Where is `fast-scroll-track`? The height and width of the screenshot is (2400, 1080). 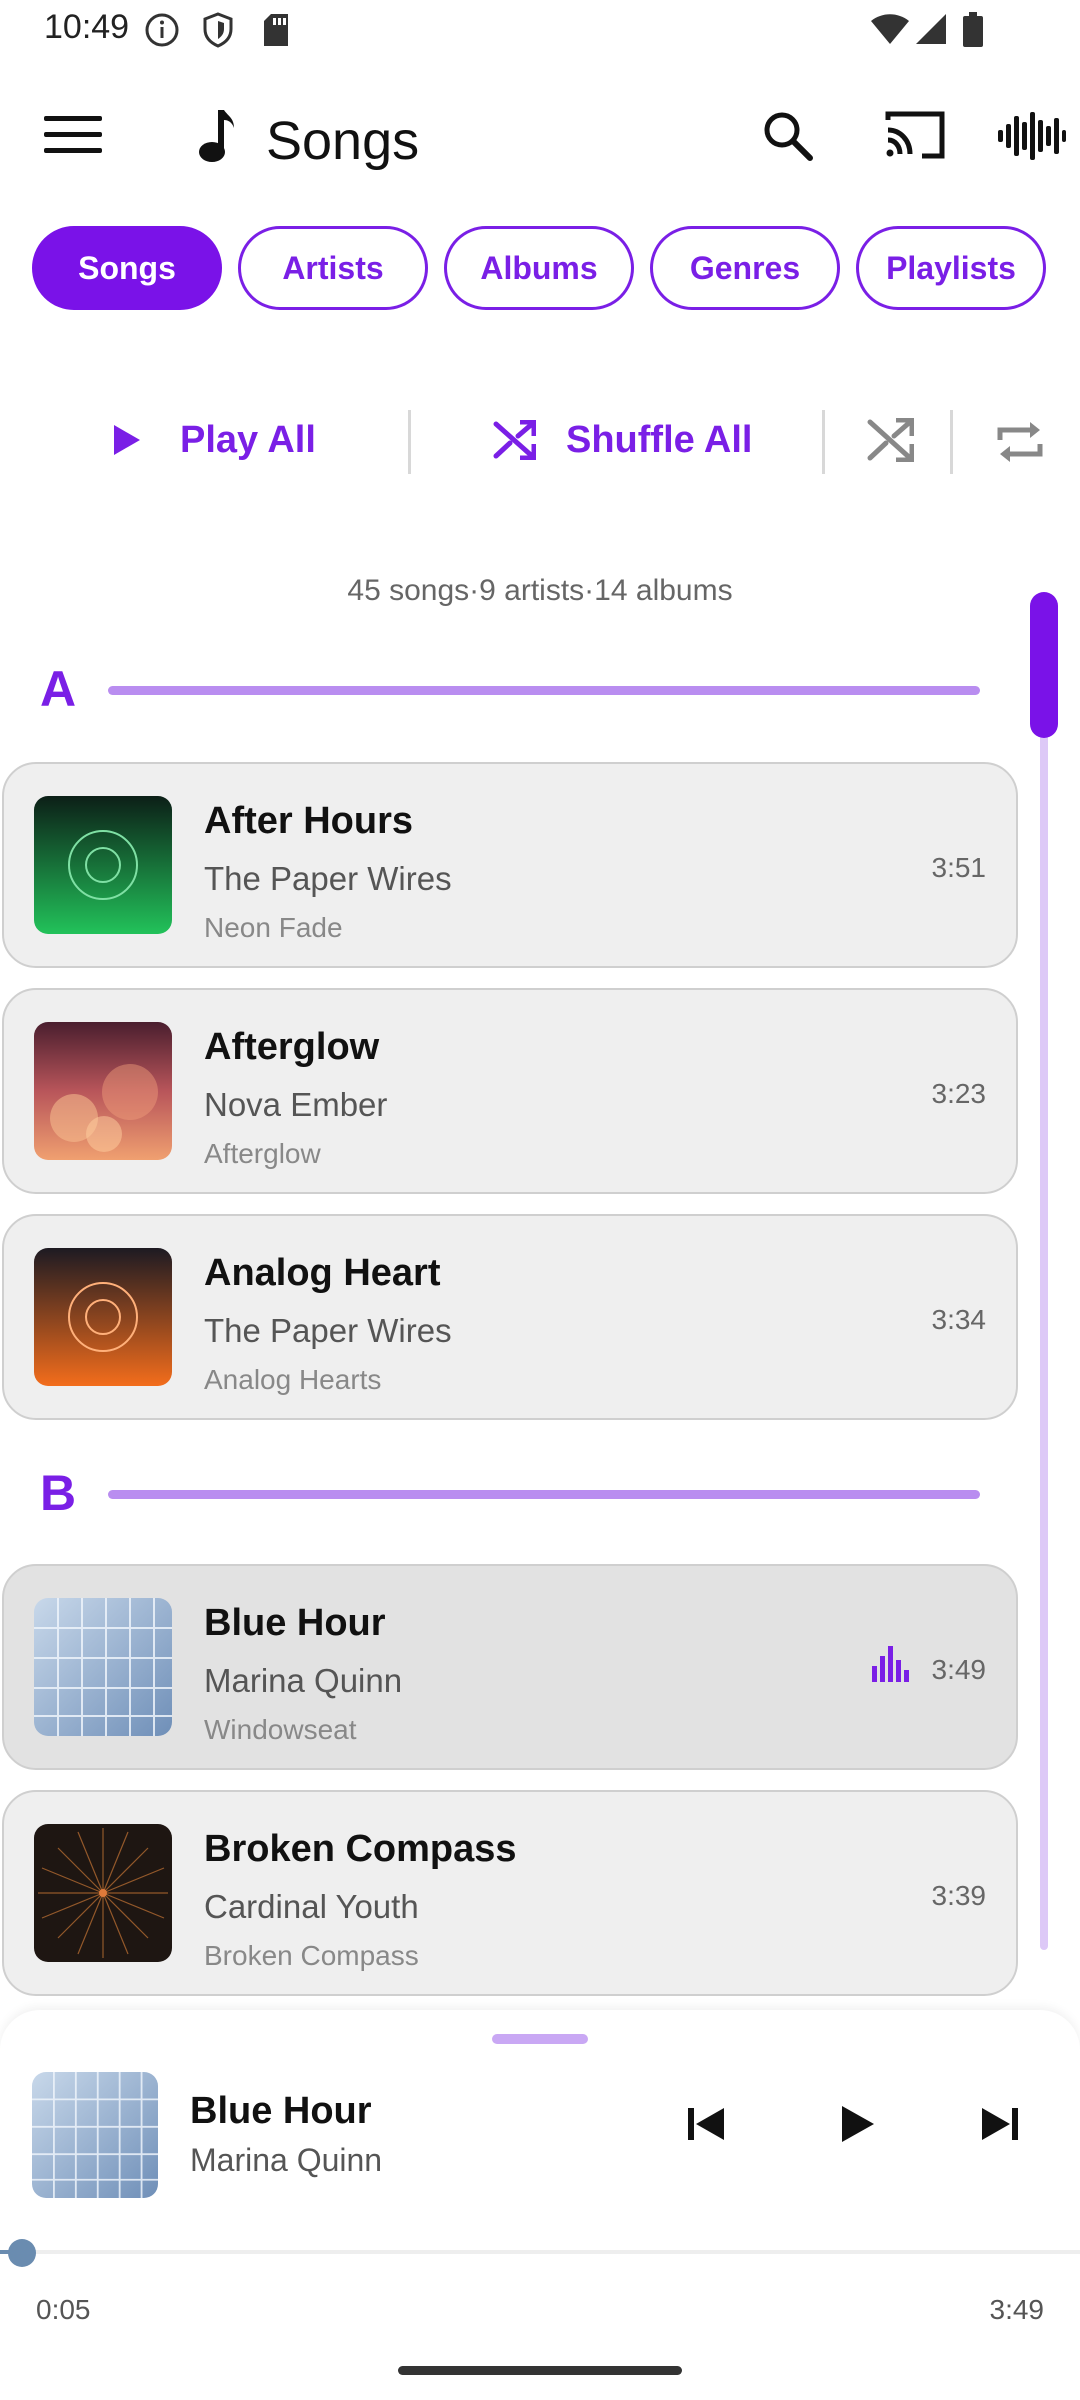 fast-scroll-track is located at coordinates (1044, 1275).